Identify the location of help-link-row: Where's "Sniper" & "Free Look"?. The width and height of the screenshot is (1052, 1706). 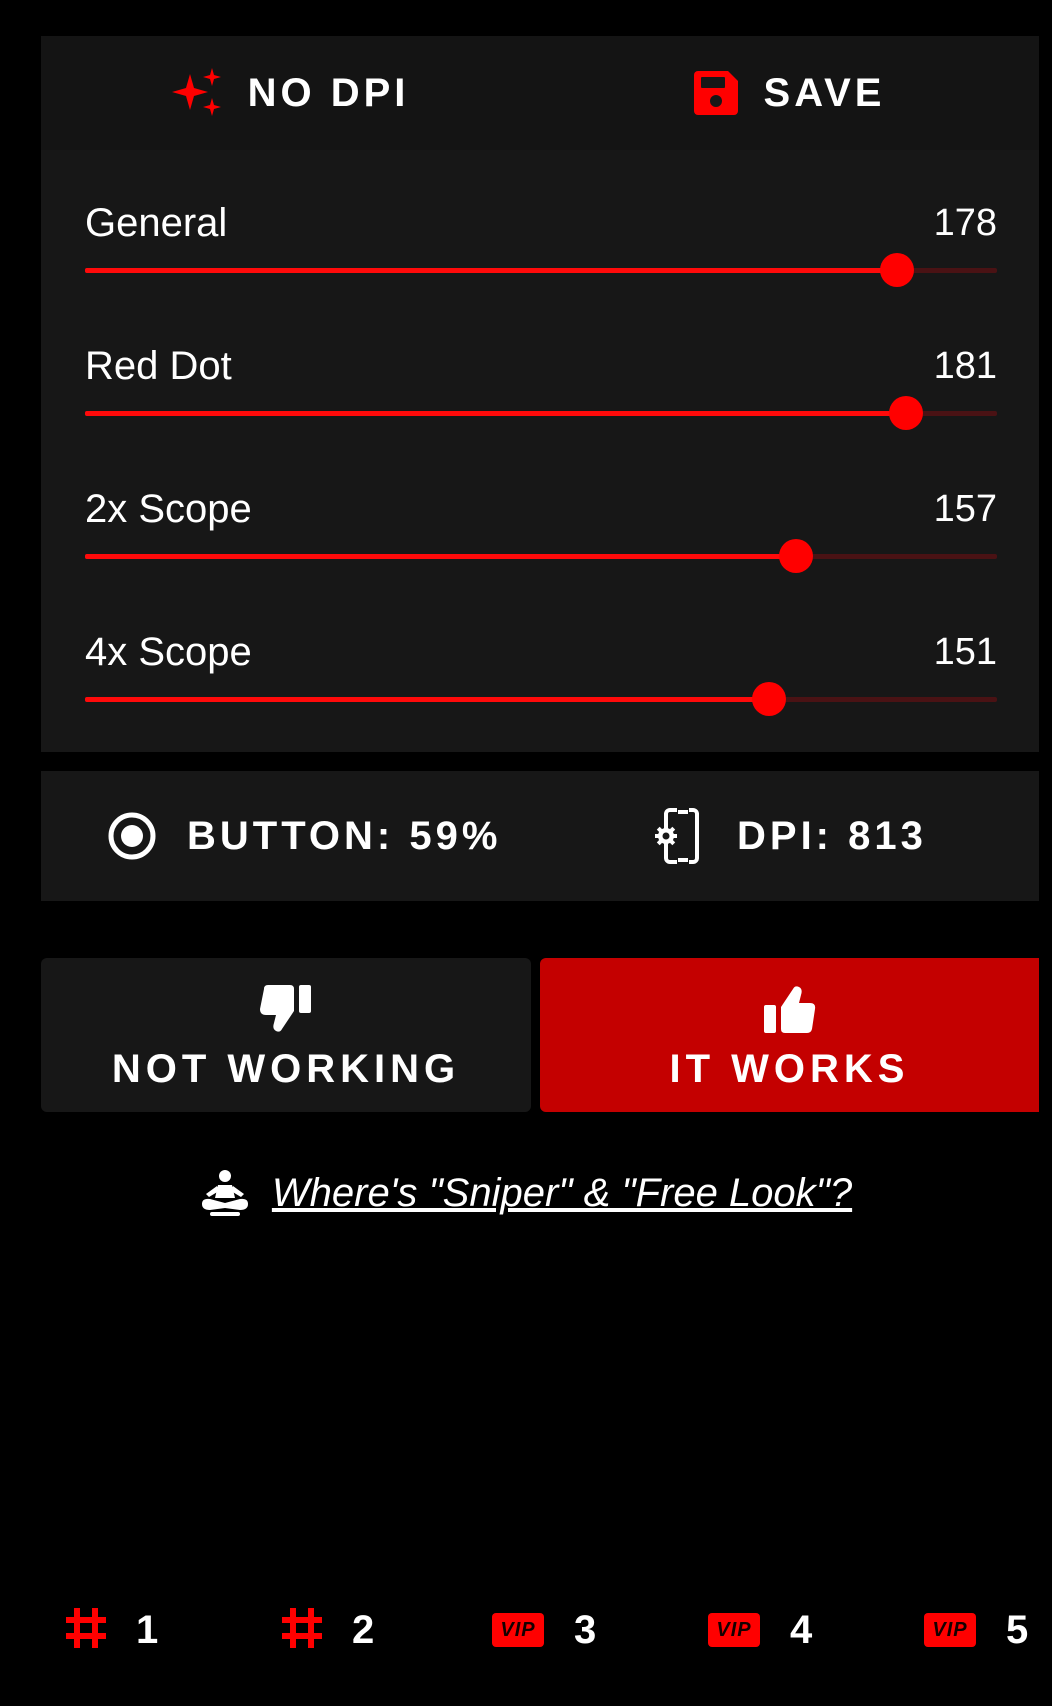
(526, 1193).